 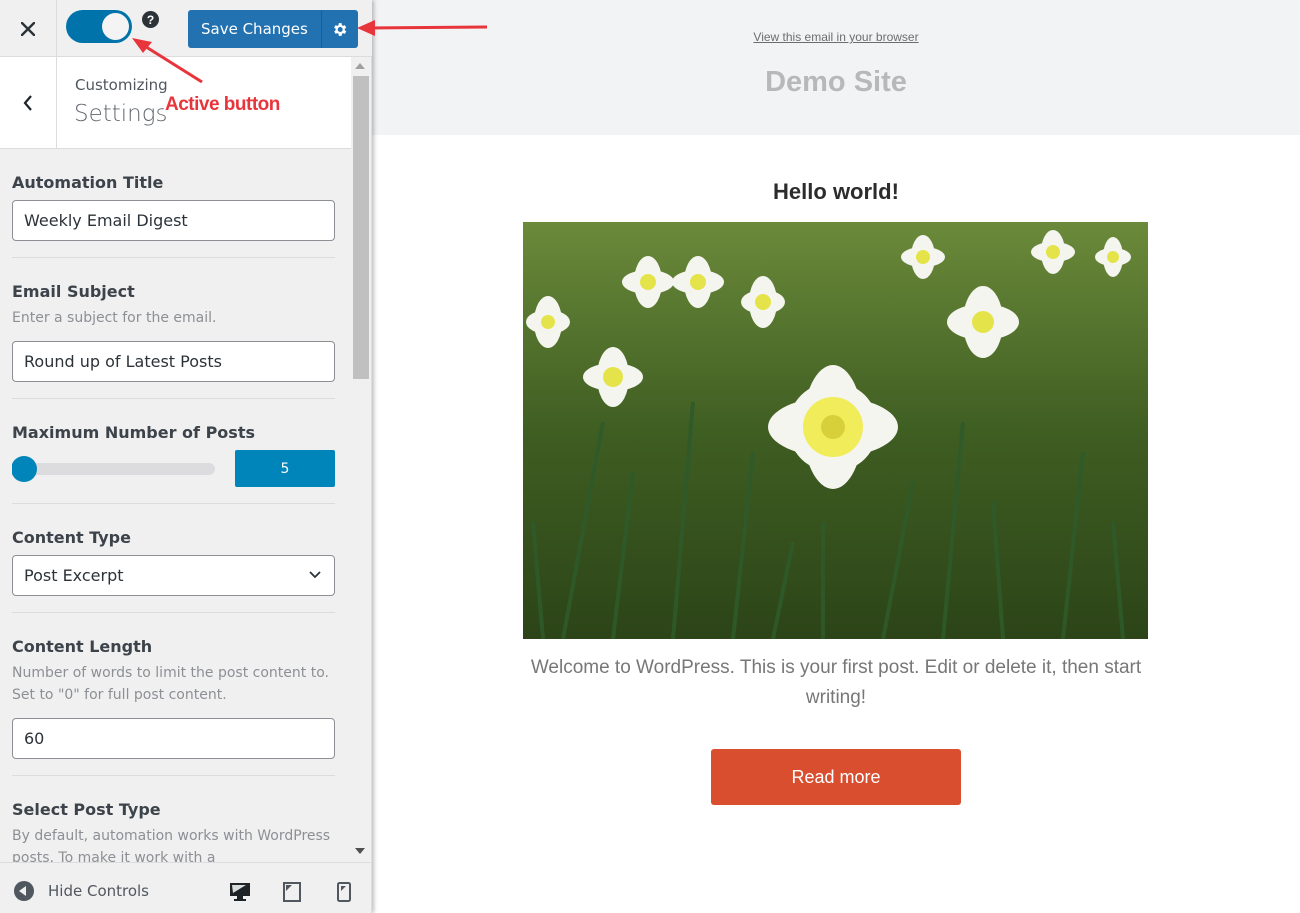 I want to click on tablet-icon, so click(x=292, y=892).